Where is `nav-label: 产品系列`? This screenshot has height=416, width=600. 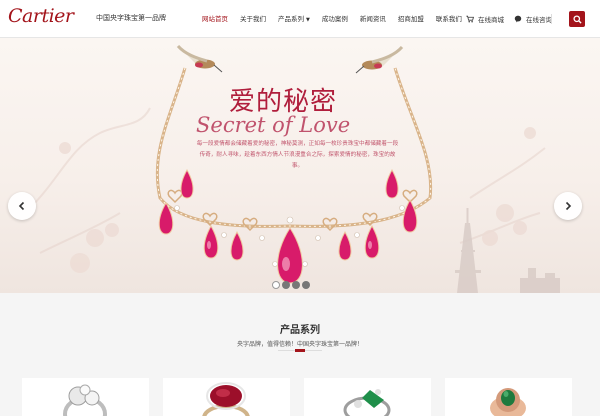
nav-label: 产品系列 is located at coordinates (291, 19).